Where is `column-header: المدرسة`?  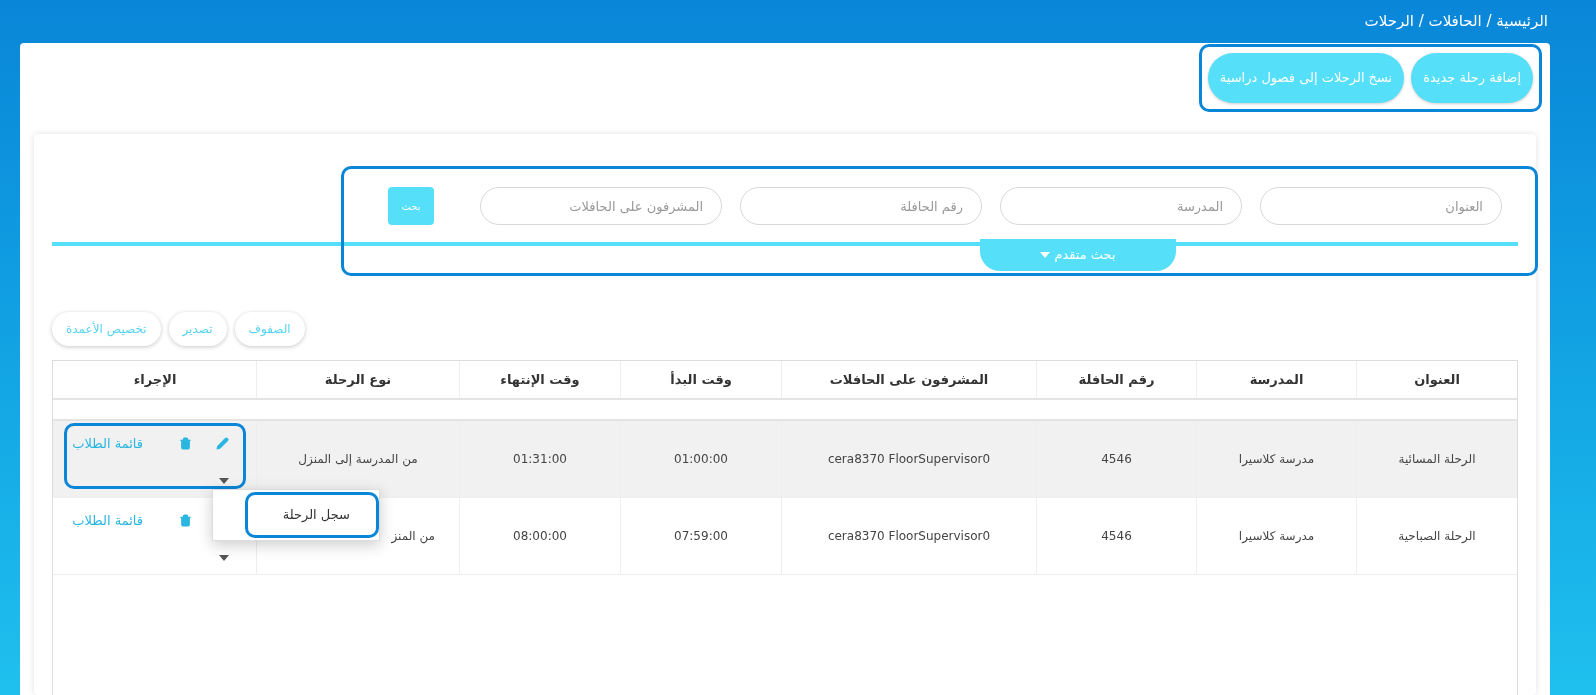 column-header: المدرسة is located at coordinates (1276, 379).